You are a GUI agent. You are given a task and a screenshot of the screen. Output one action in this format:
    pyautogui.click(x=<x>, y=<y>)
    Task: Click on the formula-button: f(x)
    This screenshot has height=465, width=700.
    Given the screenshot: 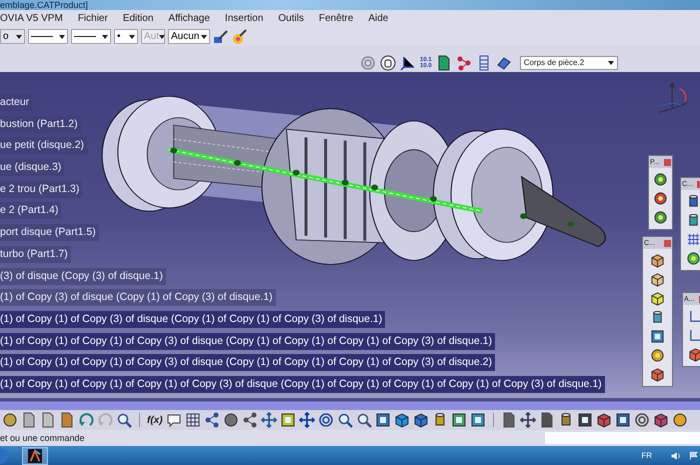 What is the action you would take?
    pyautogui.click(x=155, y=420)
    